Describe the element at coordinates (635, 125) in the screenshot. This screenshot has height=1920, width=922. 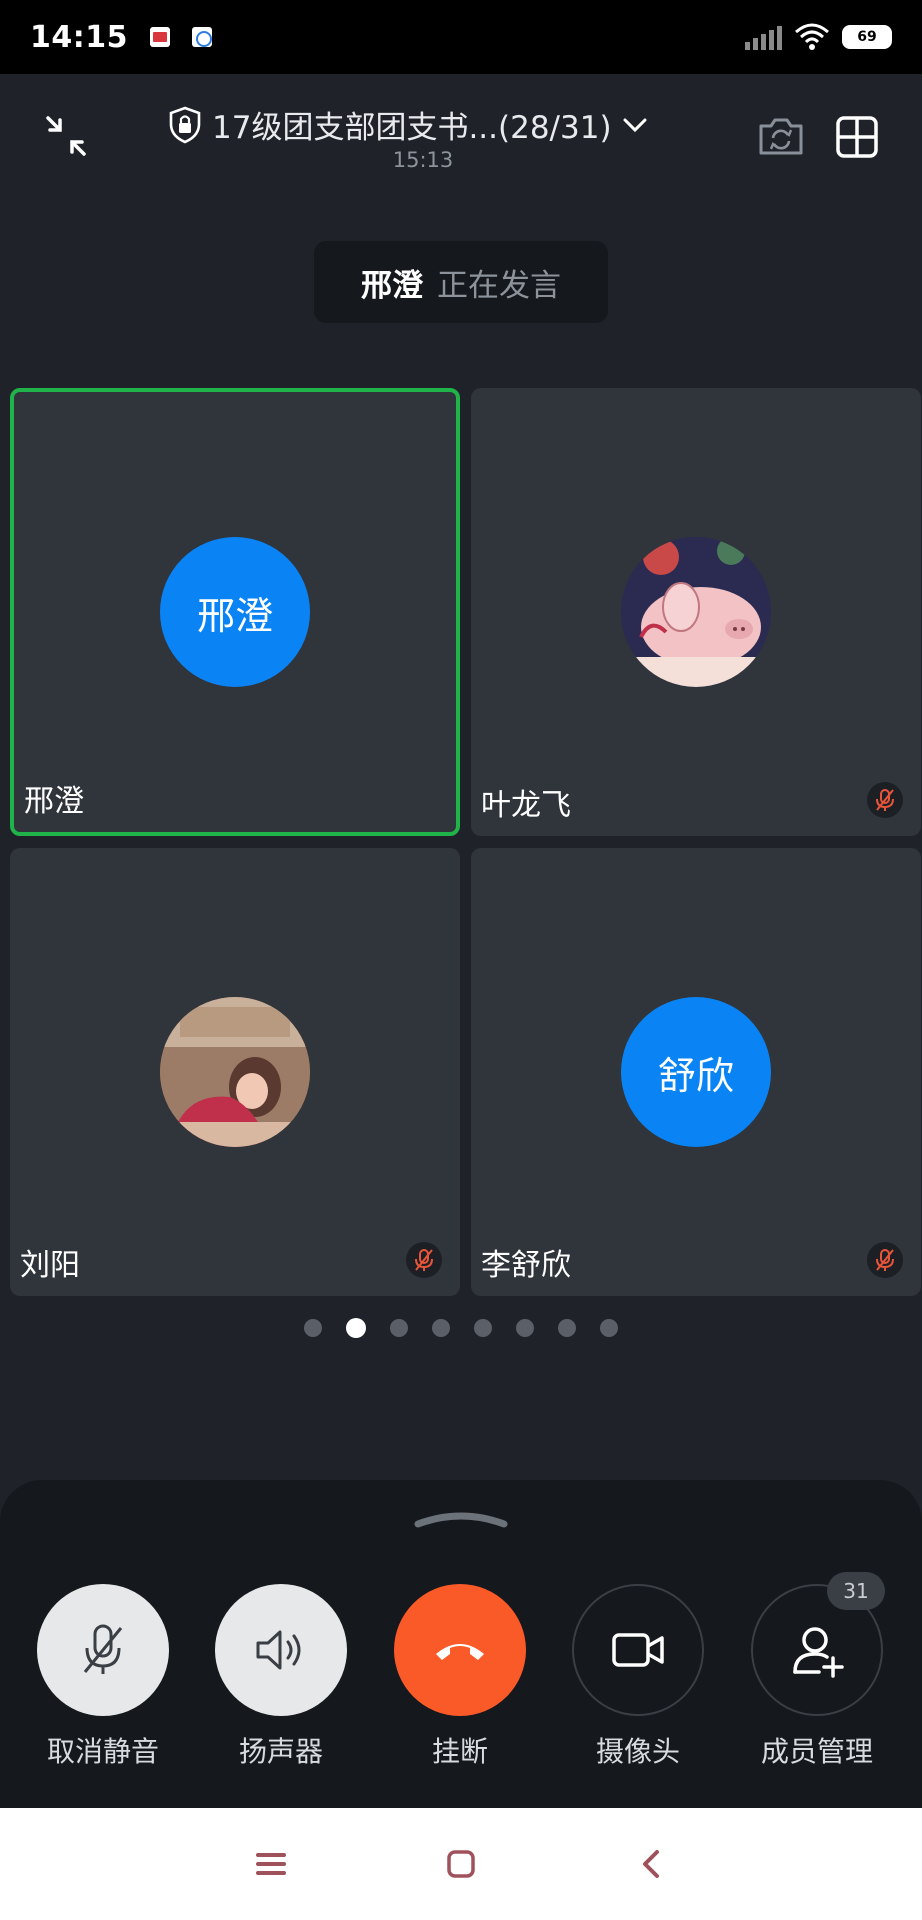
I see `chevron-down-icon` at that location.